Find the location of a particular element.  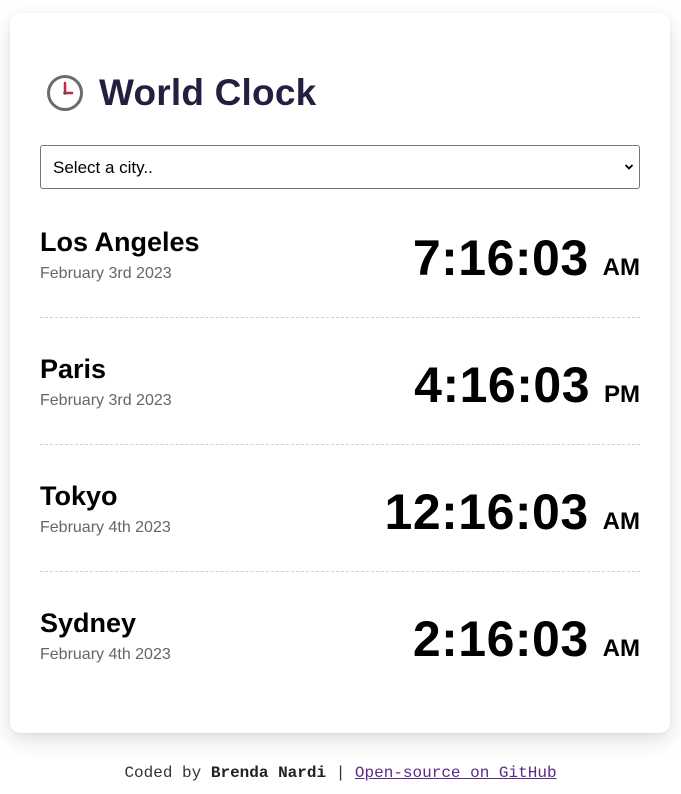

time-value: 7:16:03 is located at coordinates (500, 258).